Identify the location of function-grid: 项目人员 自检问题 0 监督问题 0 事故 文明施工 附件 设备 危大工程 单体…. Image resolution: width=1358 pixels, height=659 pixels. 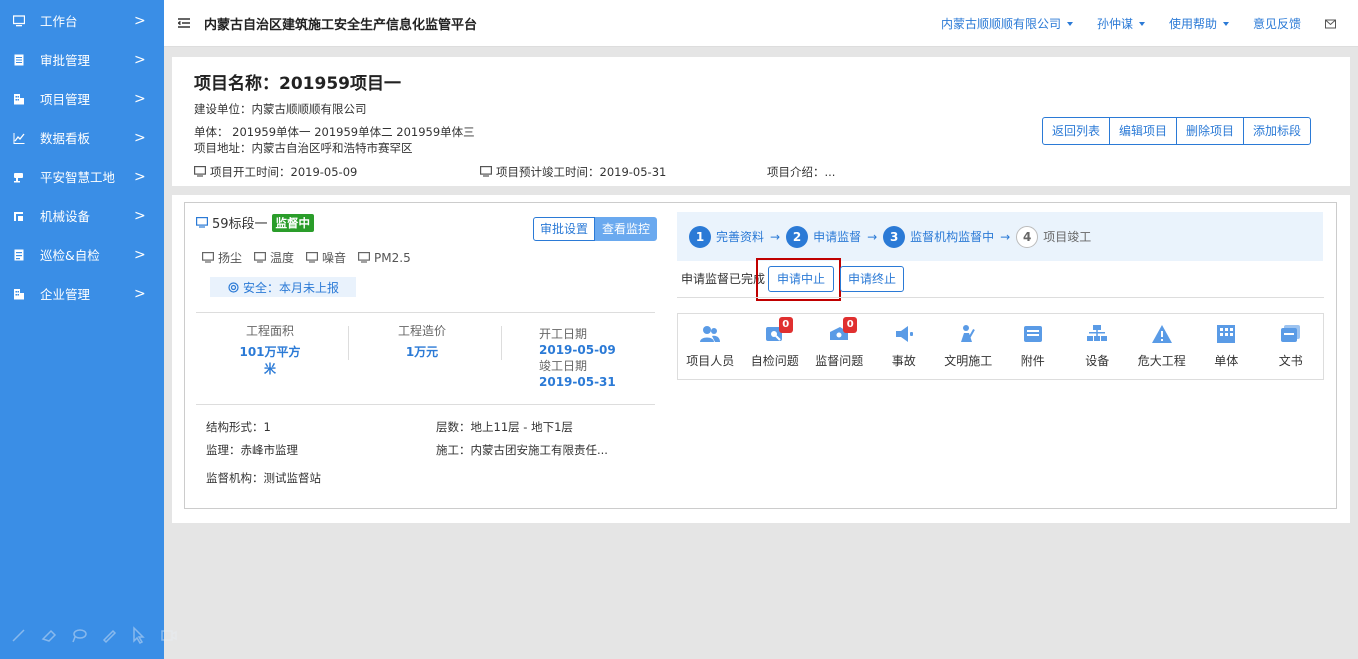
(1000, 346).